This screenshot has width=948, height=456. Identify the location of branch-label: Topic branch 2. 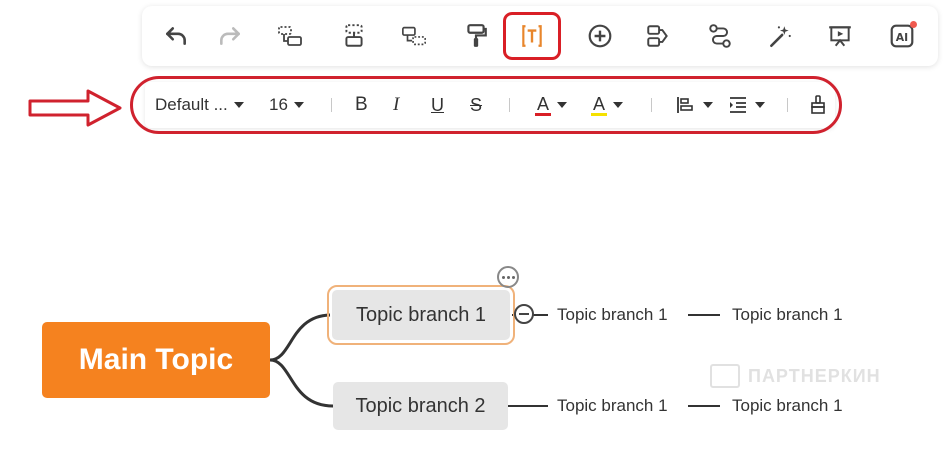
(420, 405).